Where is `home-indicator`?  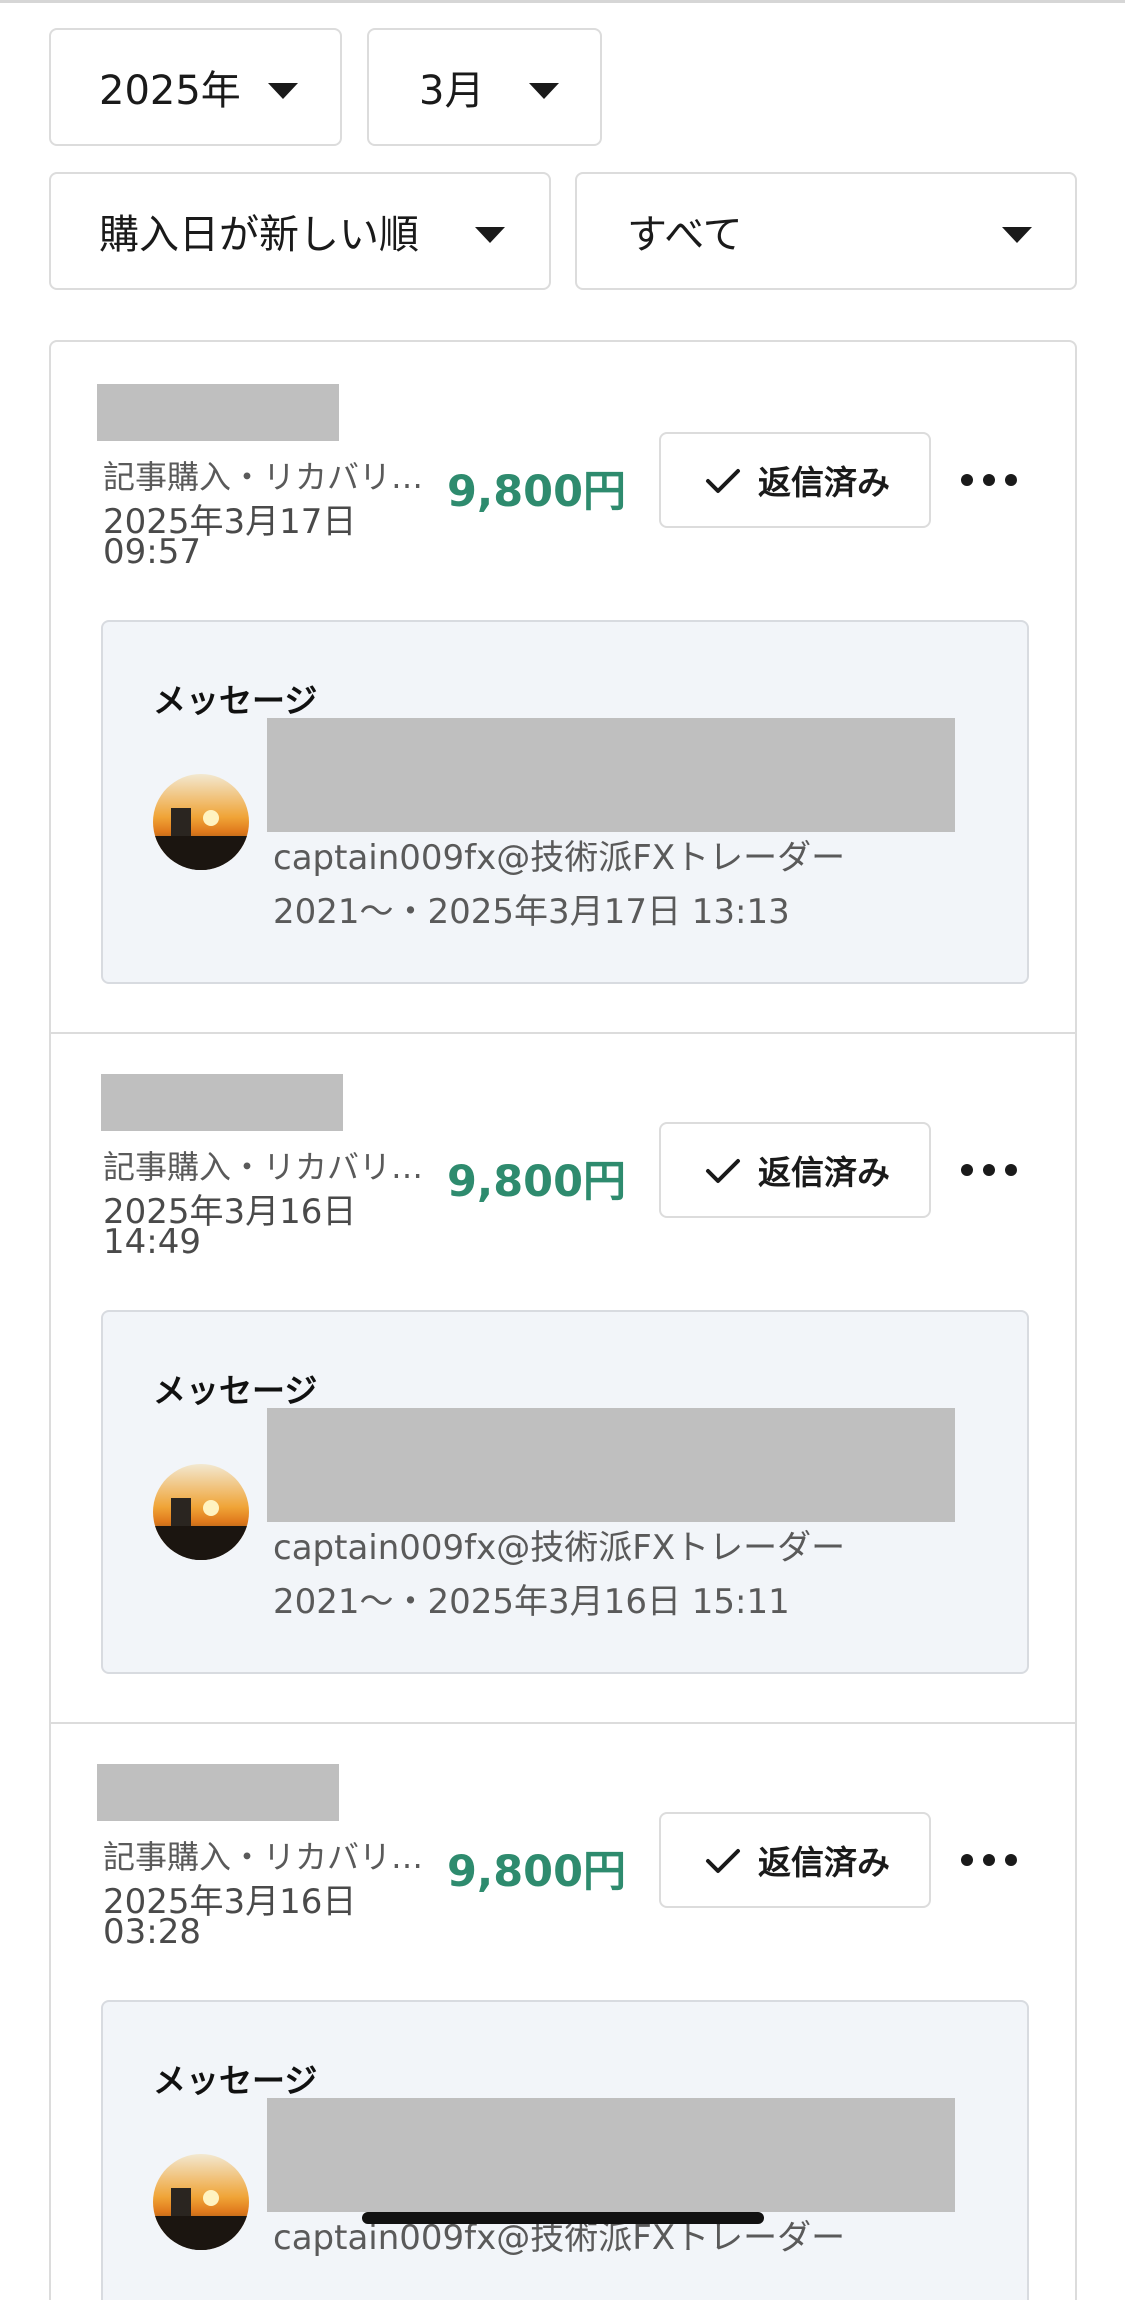 home-indicator is located at coordinates (563, 2218).